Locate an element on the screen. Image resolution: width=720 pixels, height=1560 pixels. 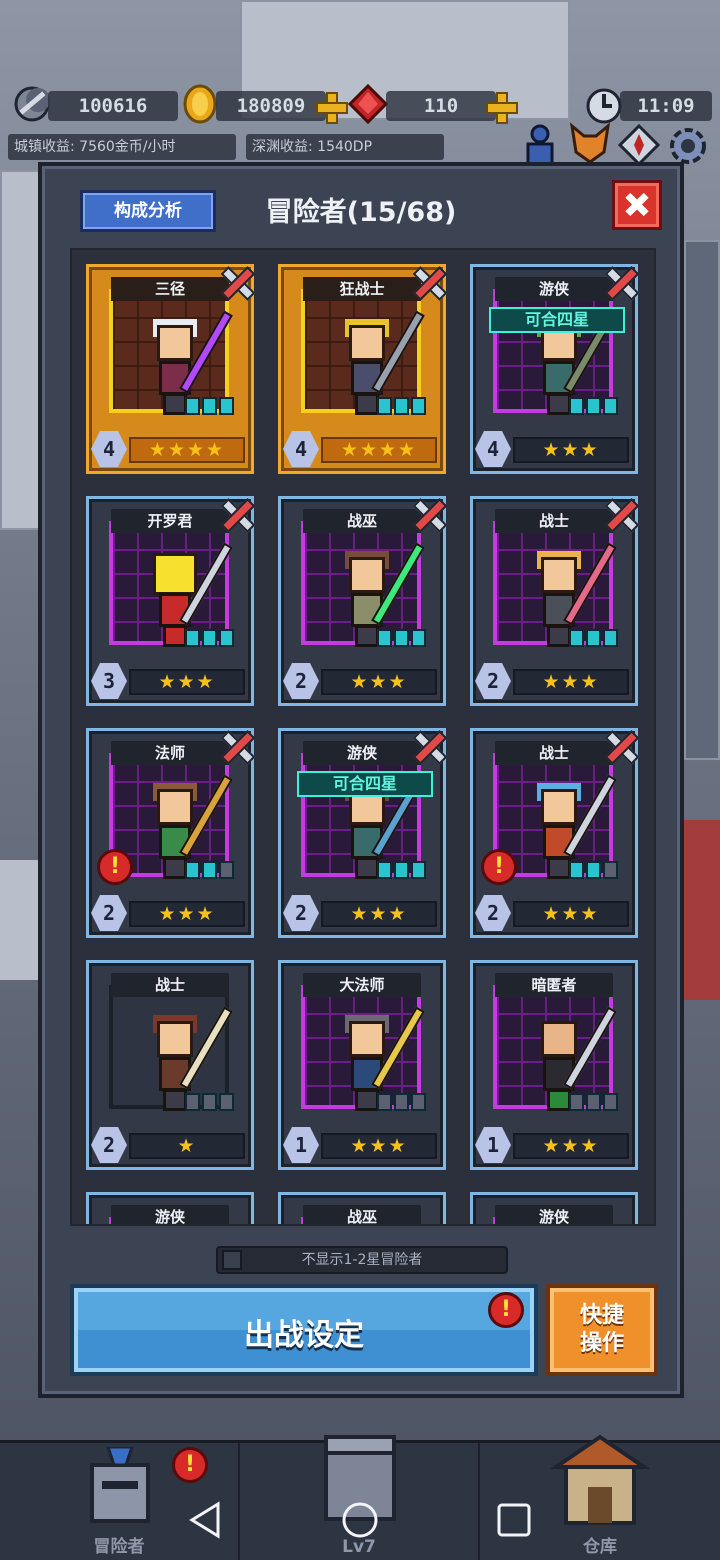
close-button is located at coordinates (637, 205).